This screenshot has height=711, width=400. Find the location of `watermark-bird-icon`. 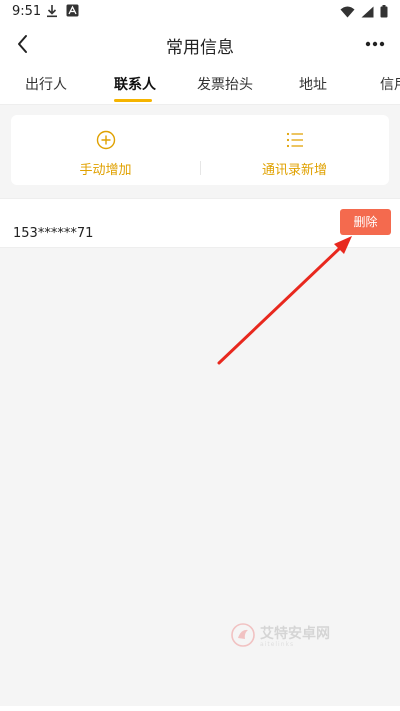

watermark-bird-icon is located at coordinates (243, 635).